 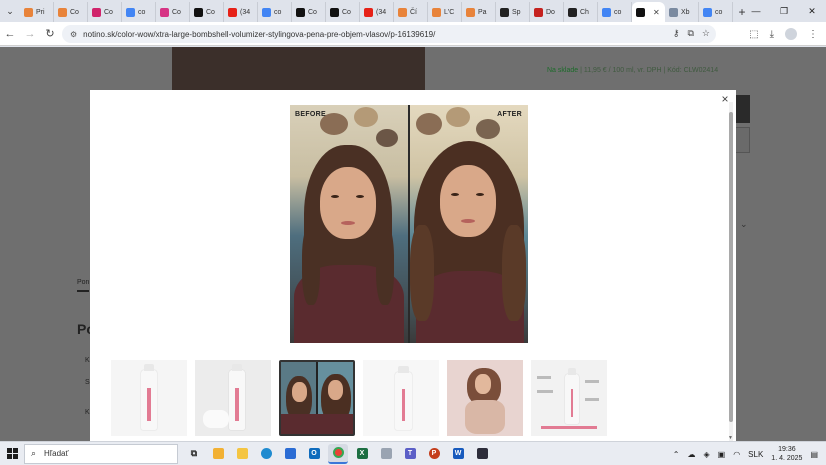 I want to click on chevron-up-icon: ⌃, so click(x=676, y=454).